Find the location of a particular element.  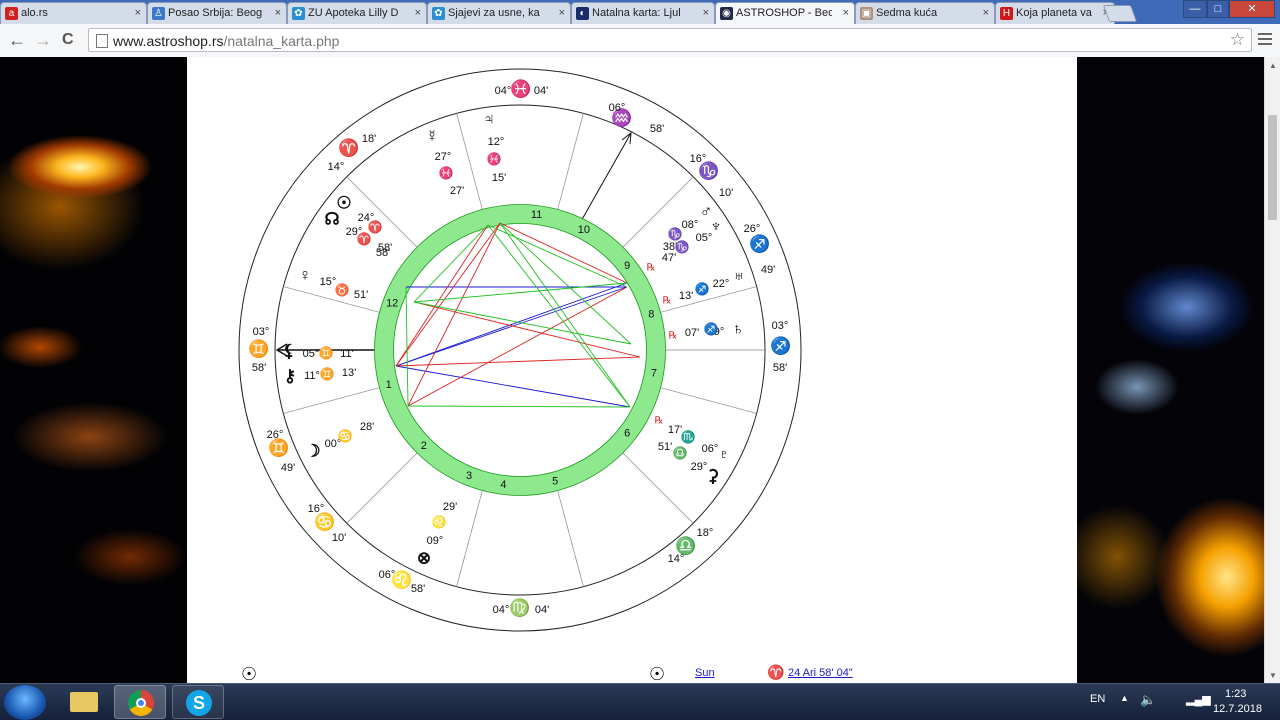

sign-degree: 04° is located at coordinates (503, 91).